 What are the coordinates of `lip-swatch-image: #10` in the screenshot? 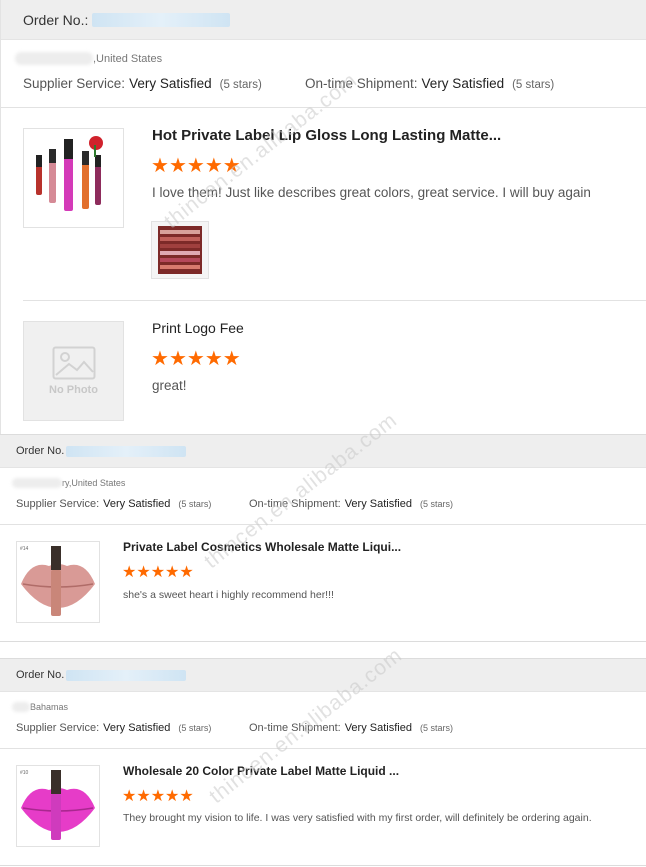 It's located at (58, 806).